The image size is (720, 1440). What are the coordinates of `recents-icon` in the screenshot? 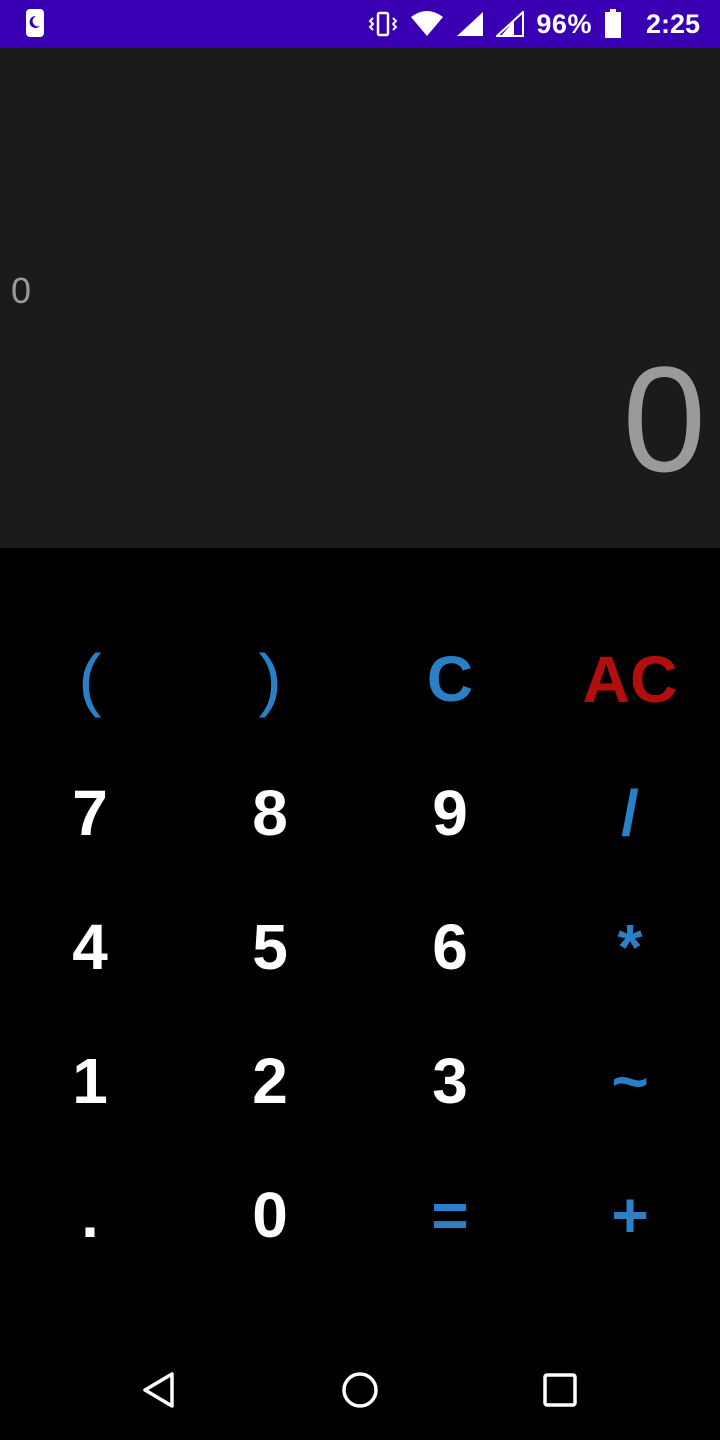 It's located at (560, 1390).